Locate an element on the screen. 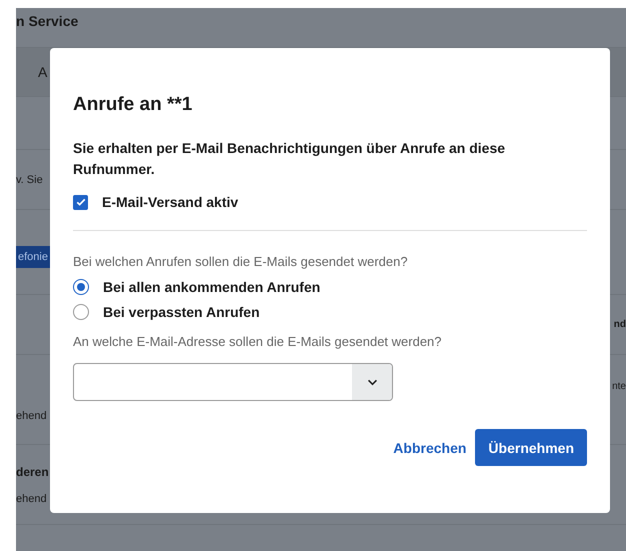 This screenshot has height=551, width=626. radio-option: Bei allen ankommenden Anrufen is located at coordinates (196, 287).